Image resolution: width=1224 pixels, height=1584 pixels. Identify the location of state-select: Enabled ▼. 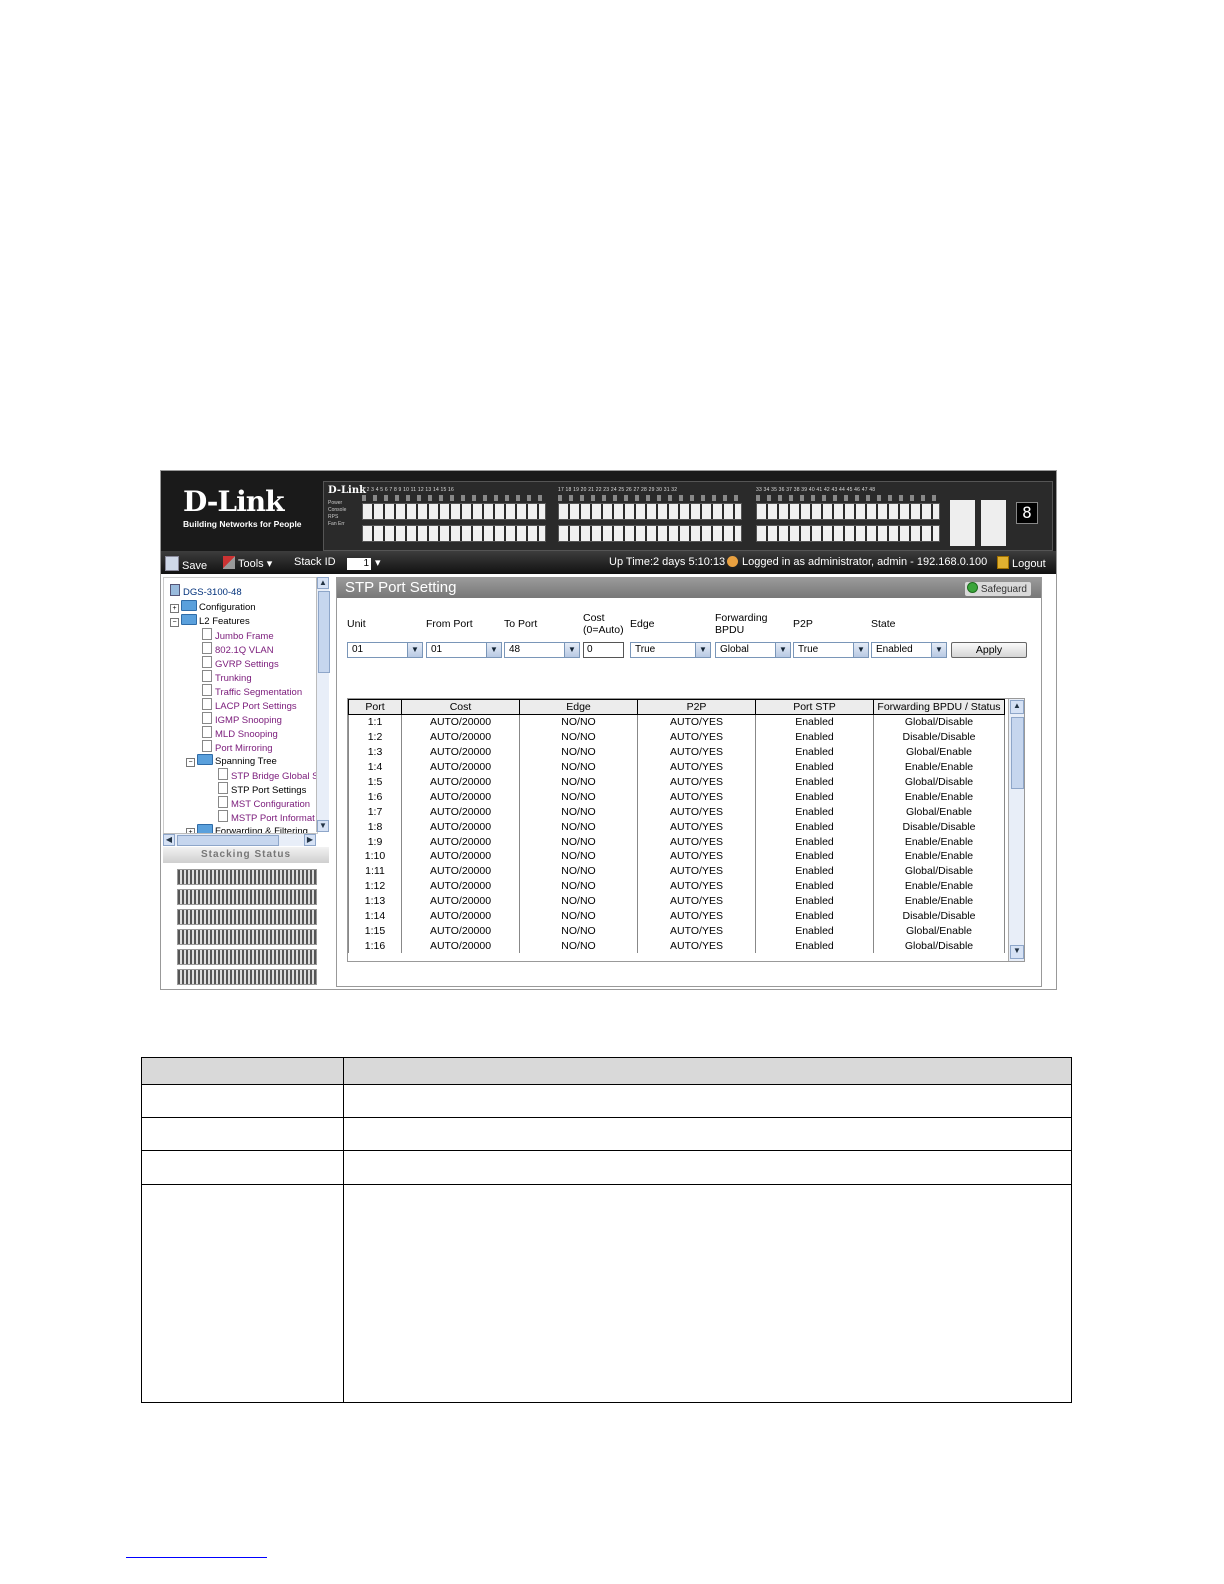
(909, 650).